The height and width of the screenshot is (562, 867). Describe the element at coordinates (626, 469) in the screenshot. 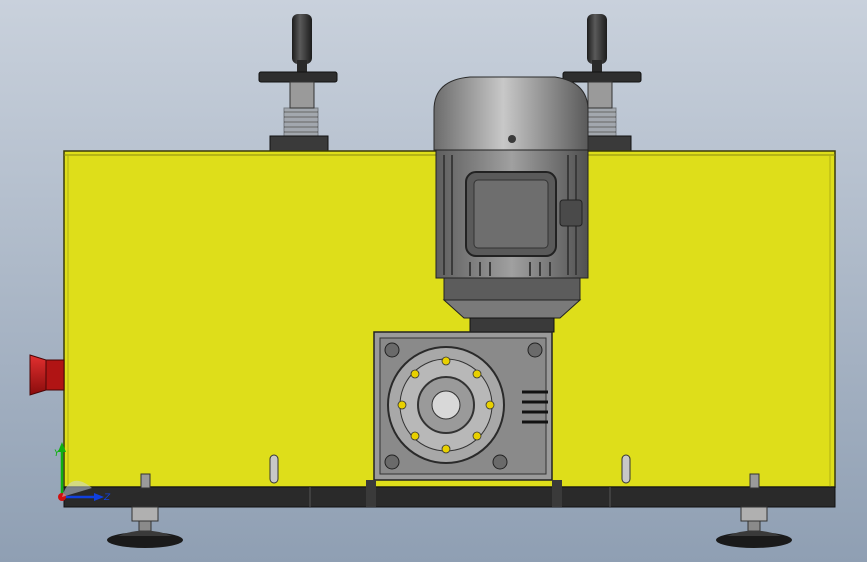

I see `lifting-eye-right` at that location.